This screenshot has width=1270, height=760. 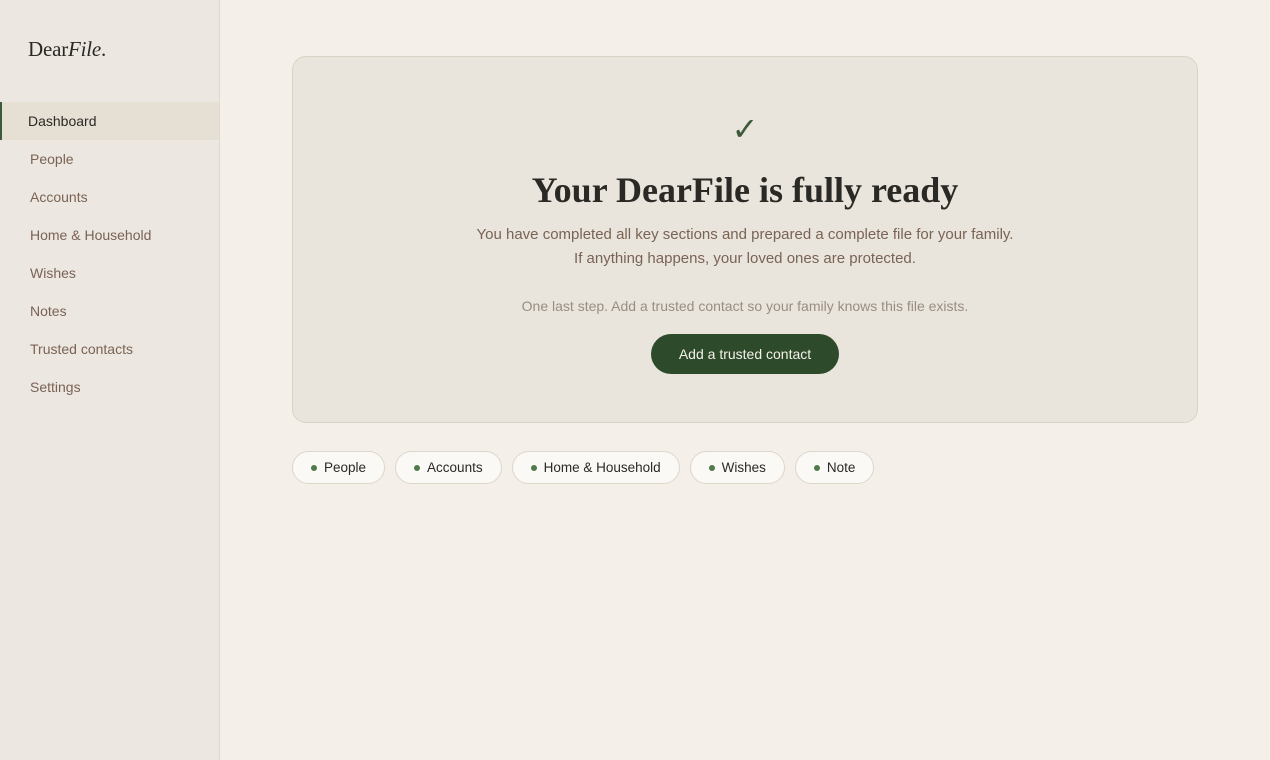 I want to click on chip-label: Home & Household, so click(x=602, y=467).